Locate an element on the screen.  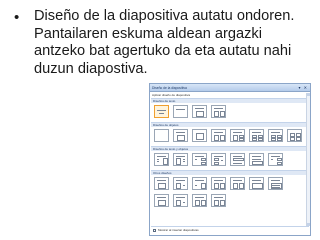
layout-title-text is located at coordinates (199, 111).